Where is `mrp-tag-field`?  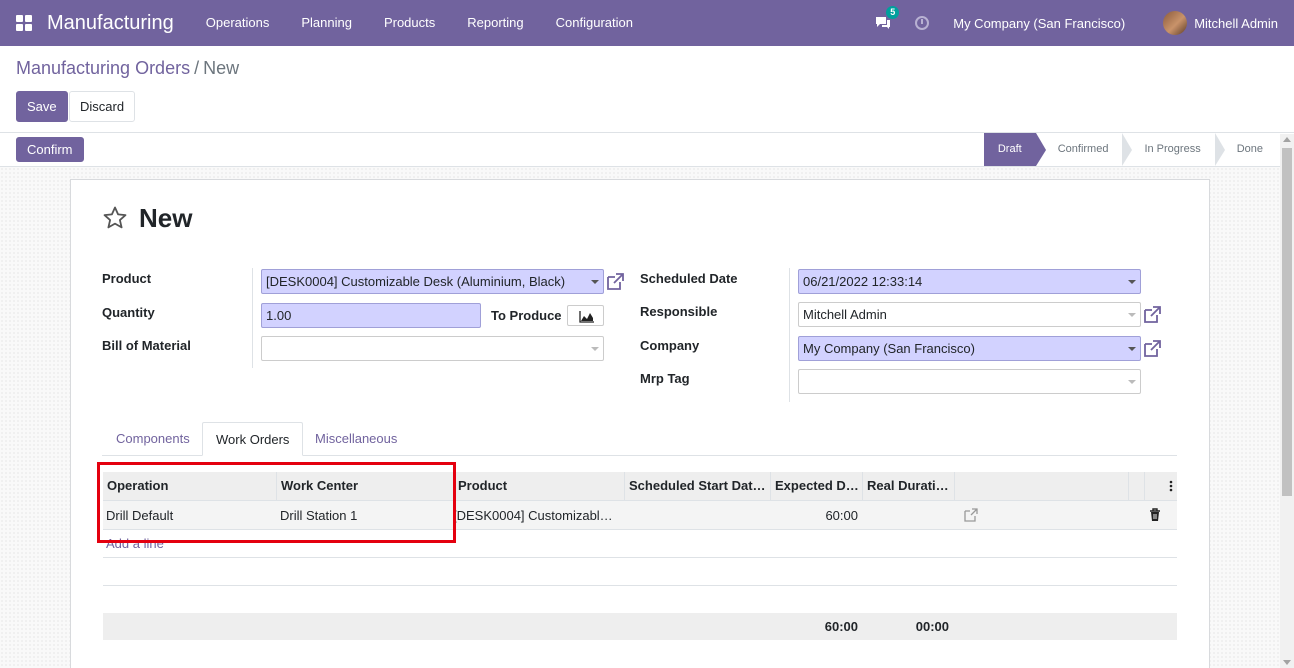 mrp-tag-field is located at coordinates (969, 381).